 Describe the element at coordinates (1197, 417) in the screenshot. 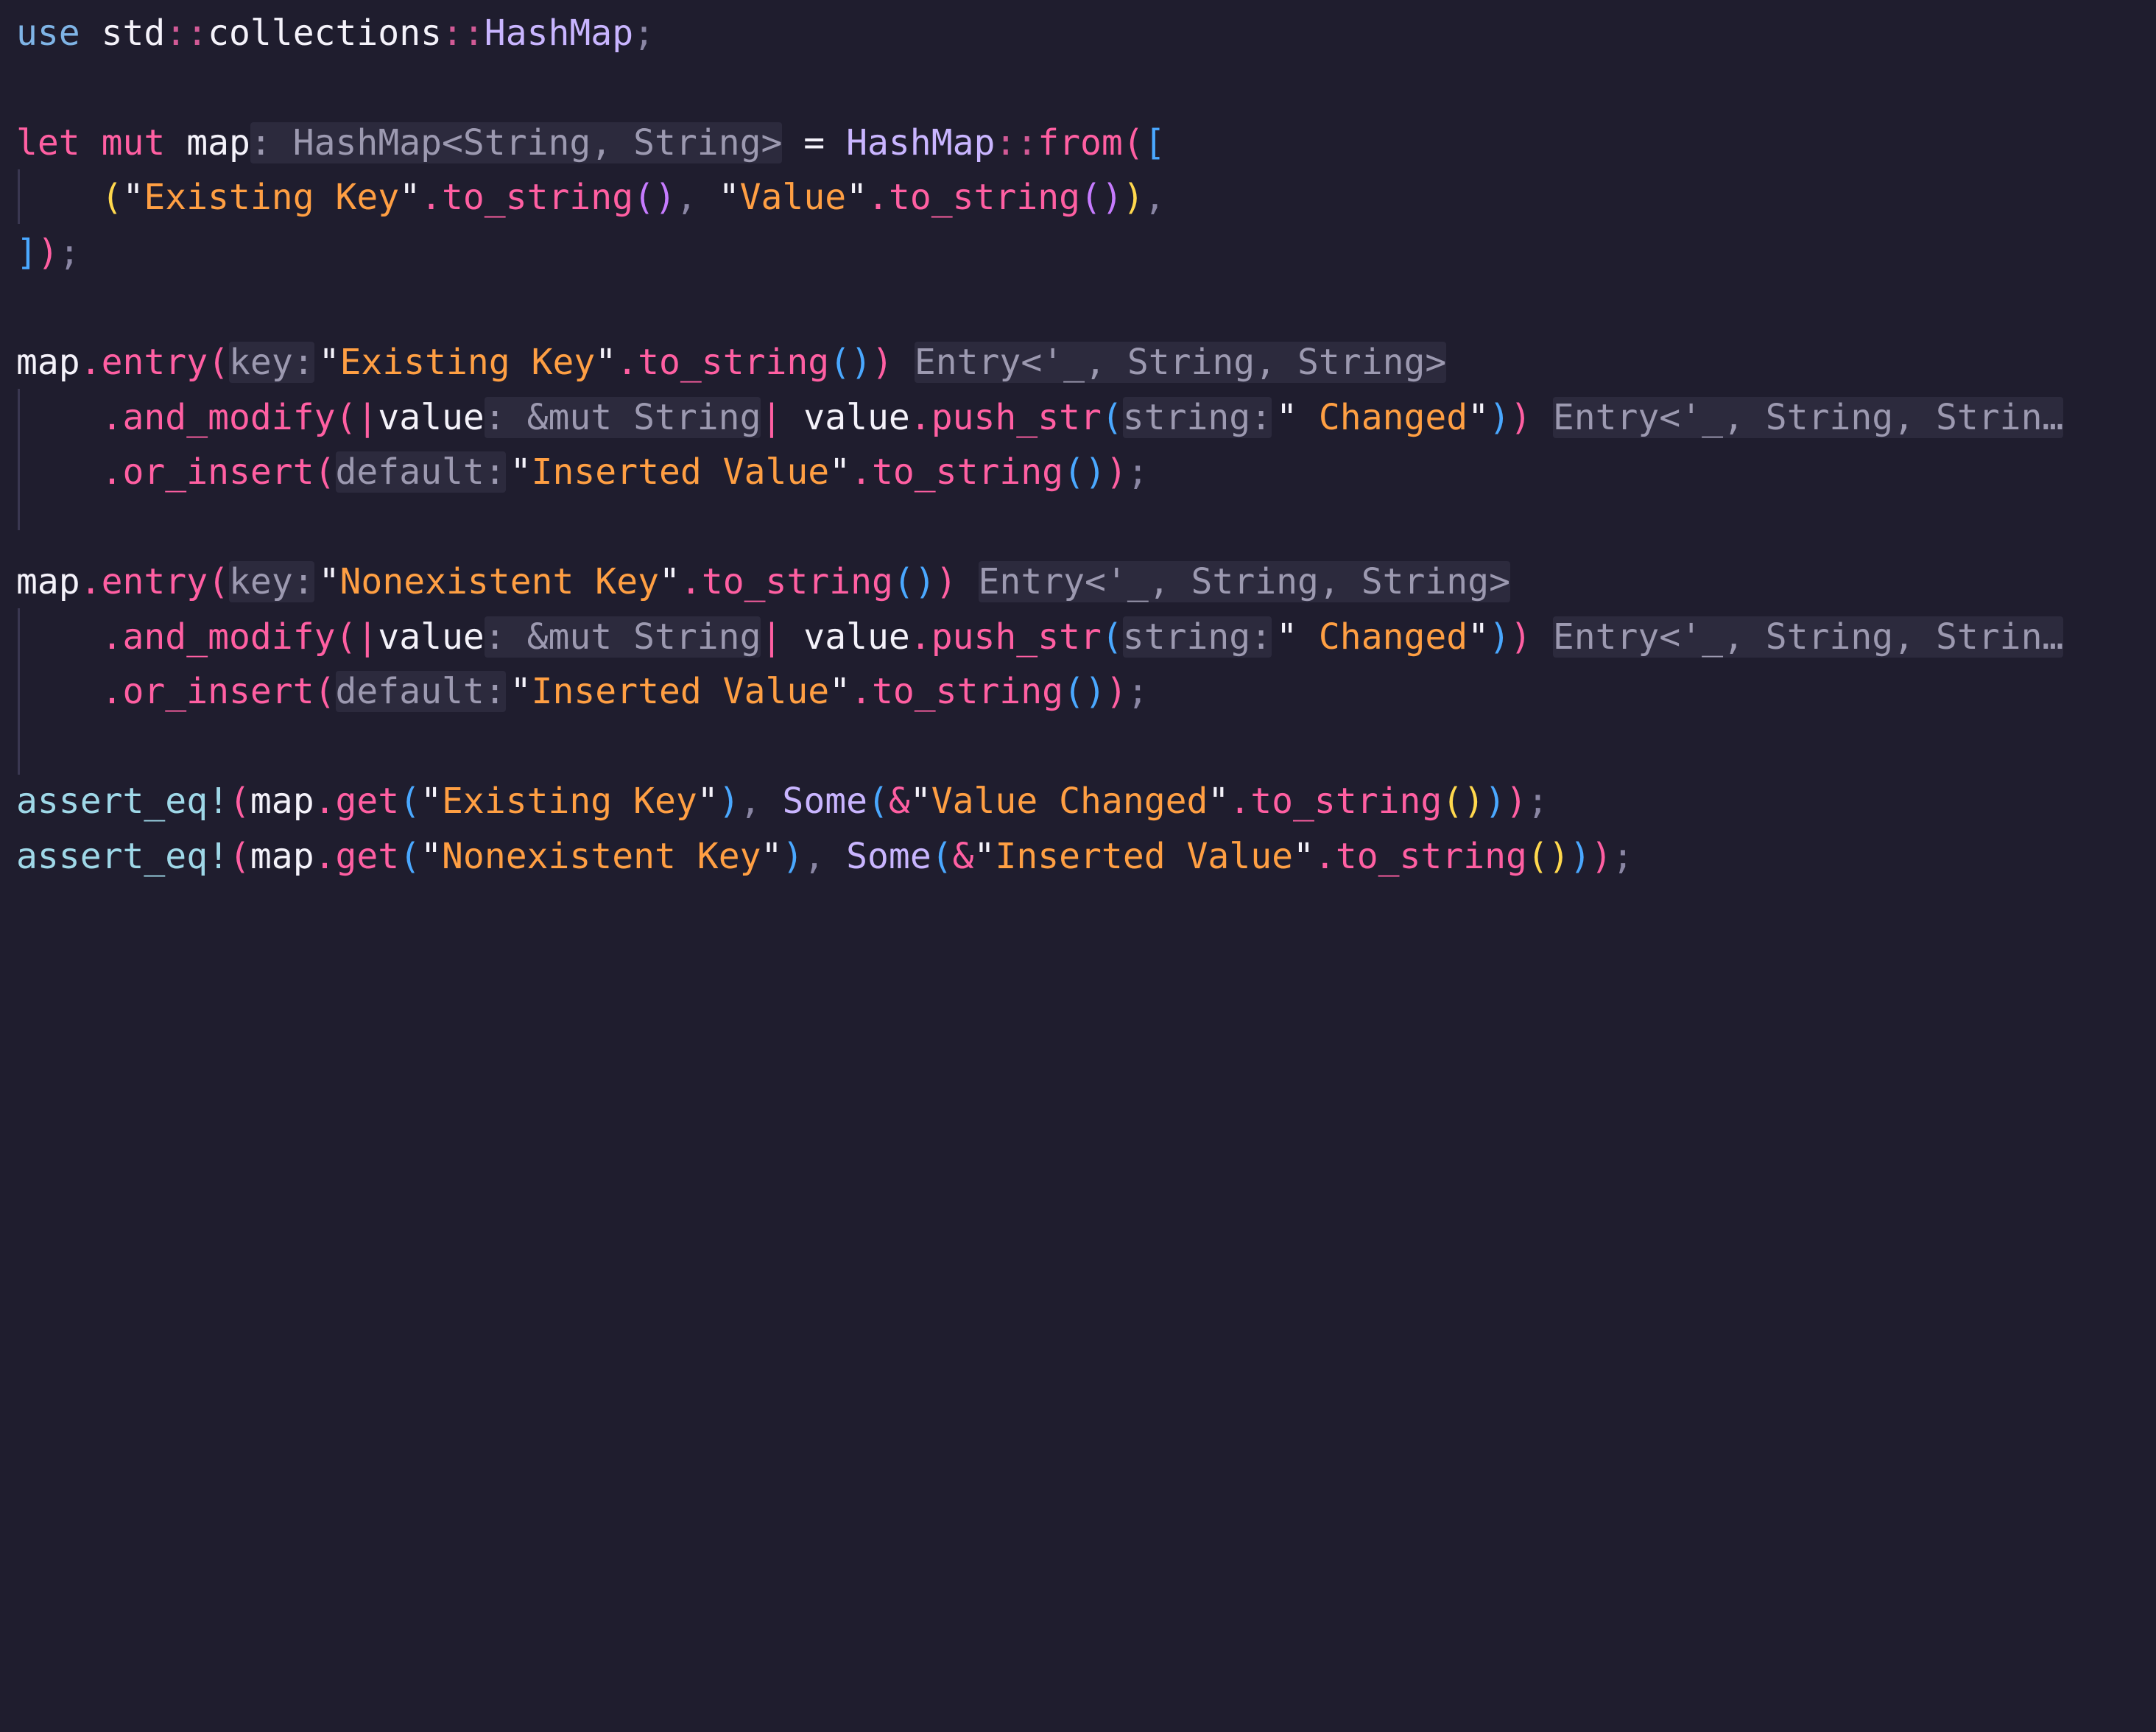

I see `inlay-param-hint: string:` at that location.